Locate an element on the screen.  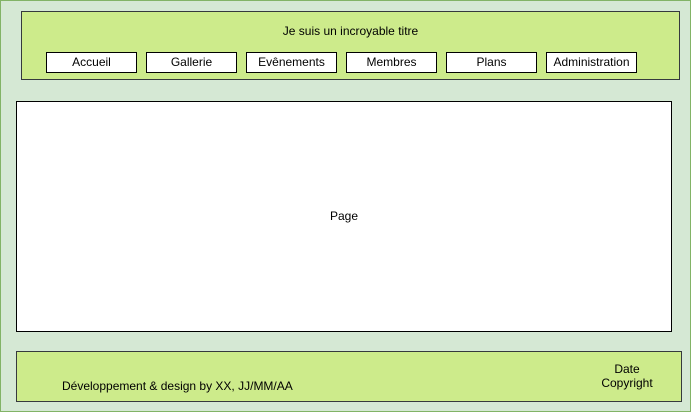
nav-item-administration: Administration is located at coordinates (591, 62).